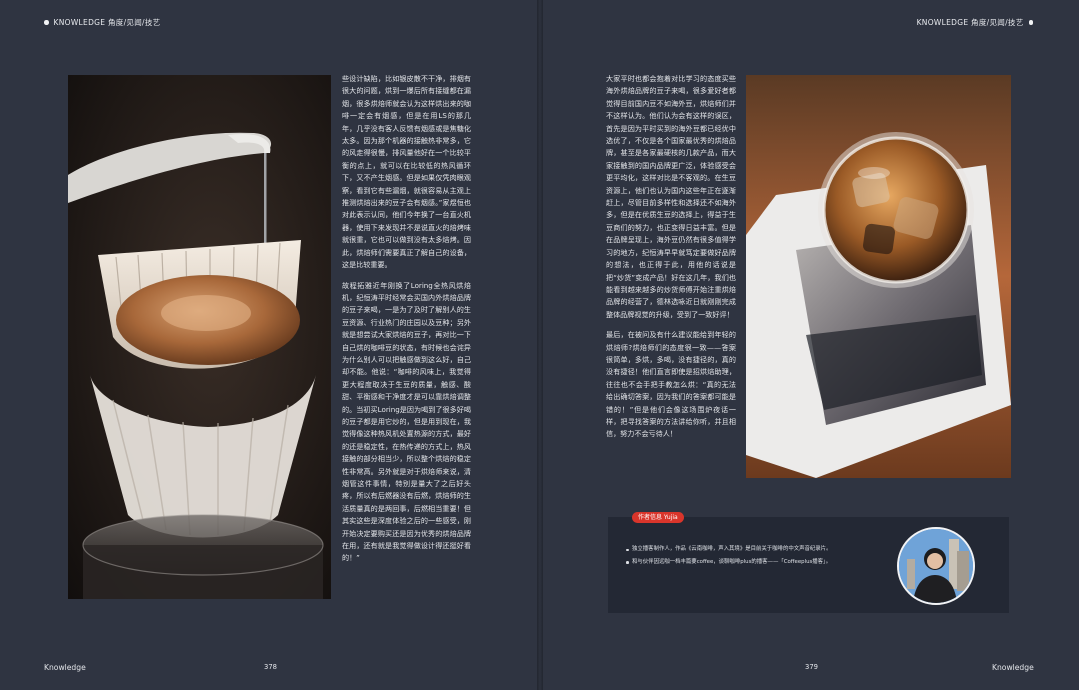  I want to click on running-header-right: KNOWLEDGE 角度/见闻/技艺, so click(975, 22).